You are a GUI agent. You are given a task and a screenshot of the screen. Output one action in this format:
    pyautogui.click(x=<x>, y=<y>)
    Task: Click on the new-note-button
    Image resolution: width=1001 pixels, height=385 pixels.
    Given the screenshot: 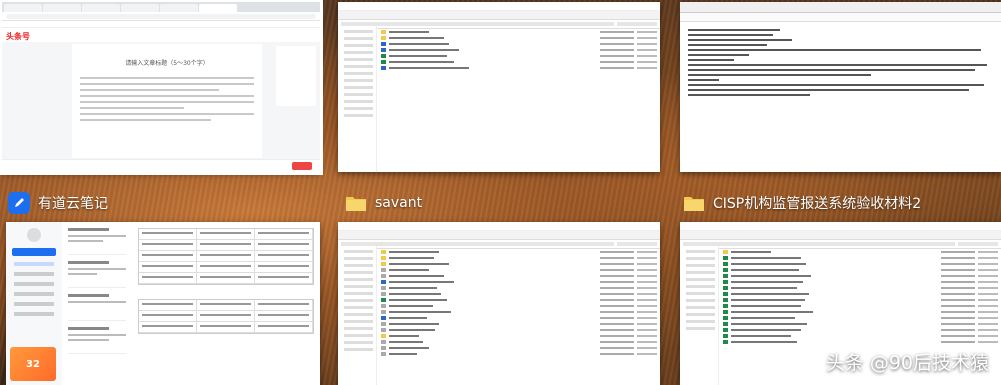 What is the action you would take?
    pyautogui.click(x=34, y=252)
    